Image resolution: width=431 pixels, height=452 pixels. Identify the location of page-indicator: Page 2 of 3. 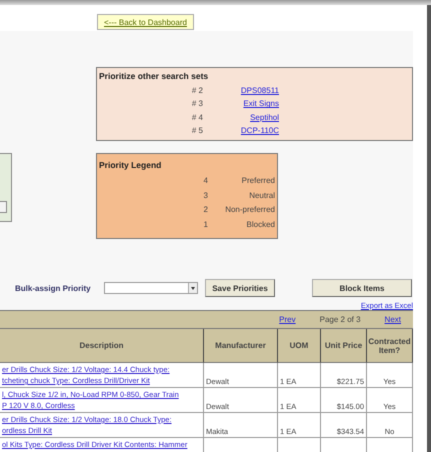
(340, 319).